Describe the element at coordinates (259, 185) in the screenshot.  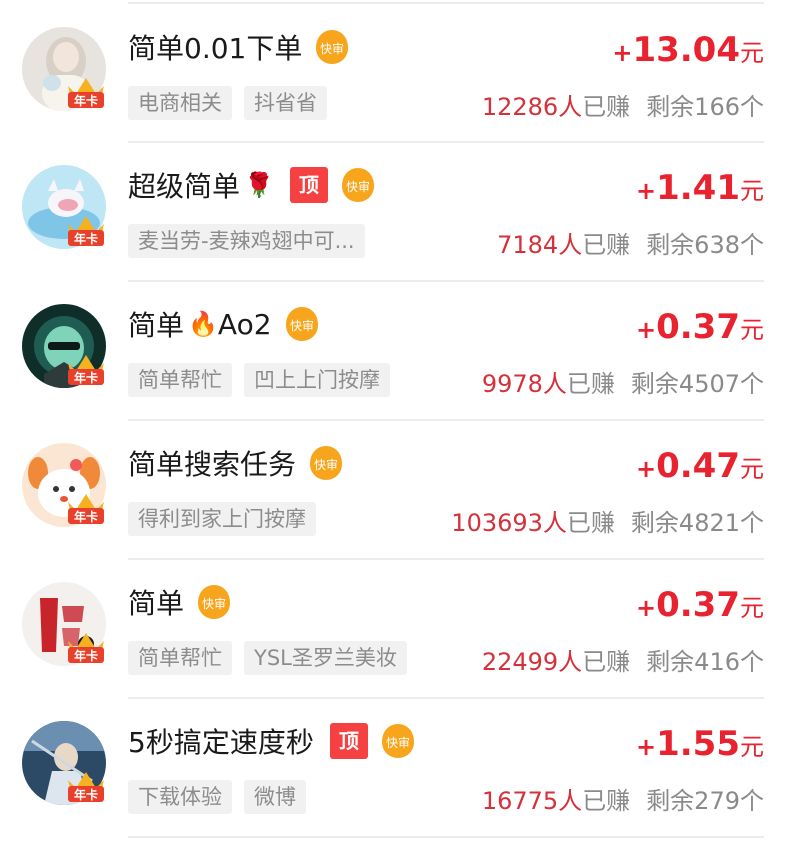
I see `rose-icon: 🌹` at that location.